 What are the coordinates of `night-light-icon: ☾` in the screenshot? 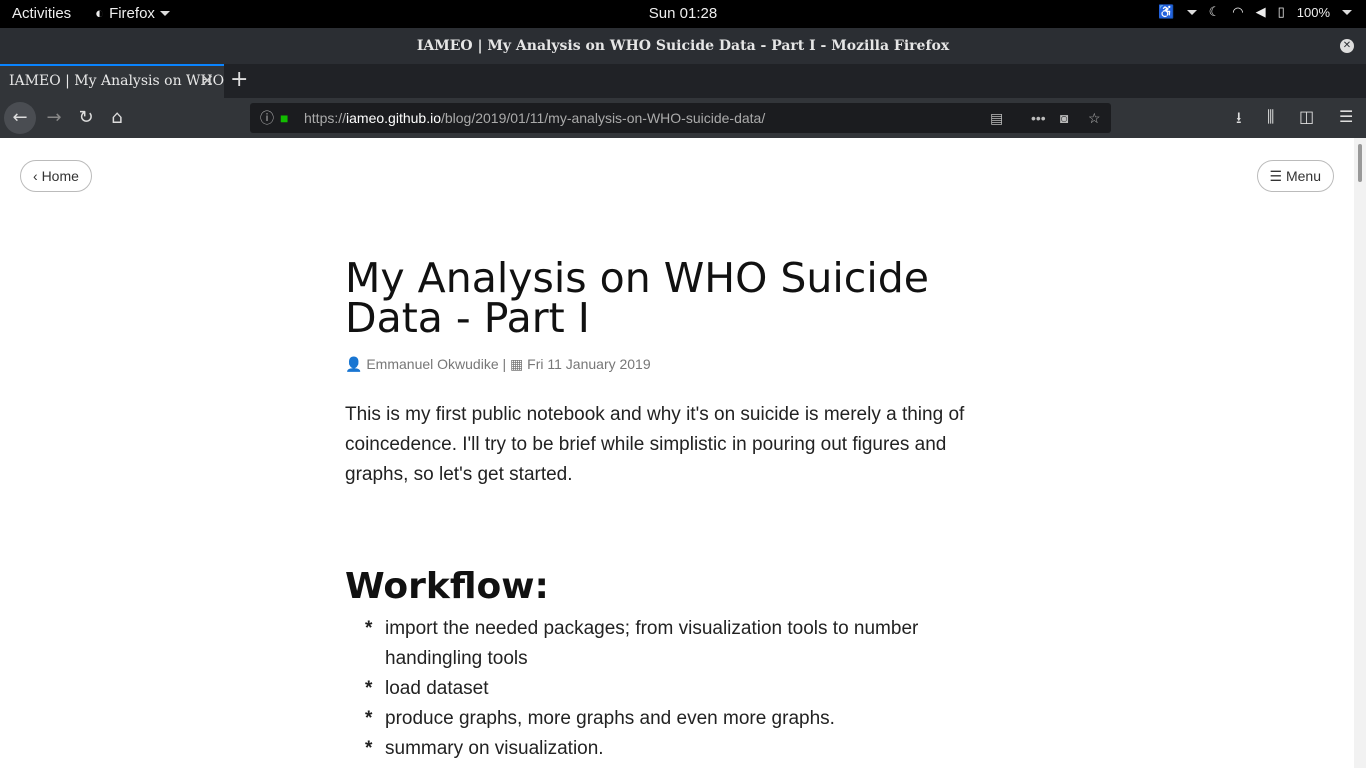 It's located at (1214, 11).